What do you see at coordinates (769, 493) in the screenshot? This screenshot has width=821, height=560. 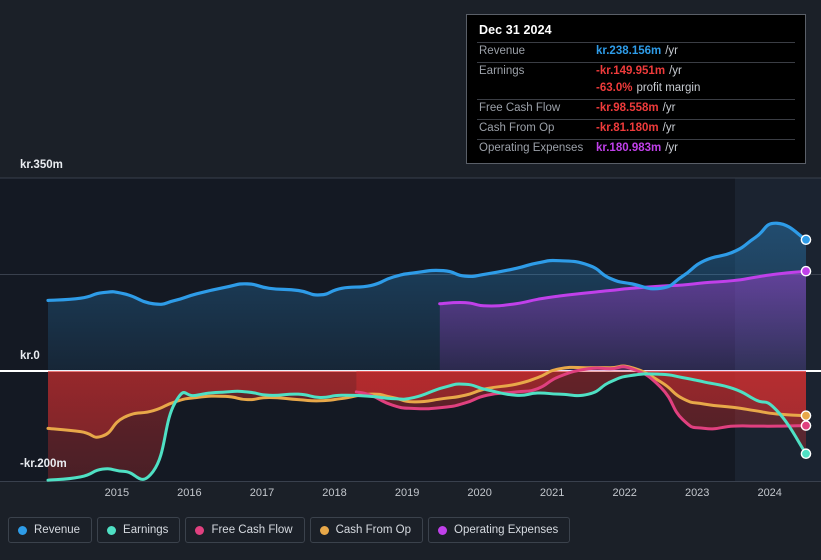 I see `x-axis-label-2024: 2024` at bounding box center [769, 493].